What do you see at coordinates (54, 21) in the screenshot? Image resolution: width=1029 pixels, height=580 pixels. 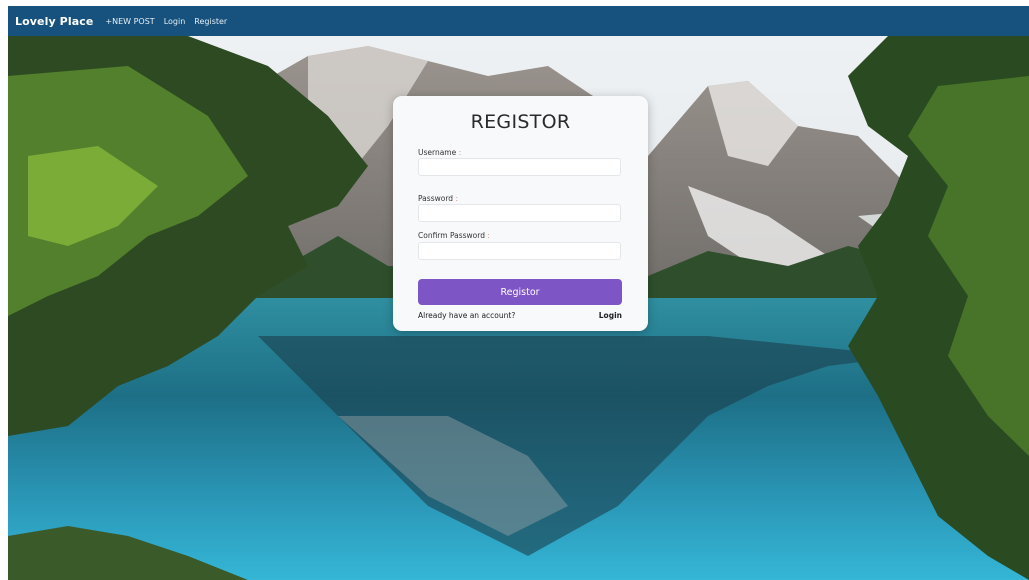 I see `brand-logo: Lovely Place` at bounding box center [54, 21].